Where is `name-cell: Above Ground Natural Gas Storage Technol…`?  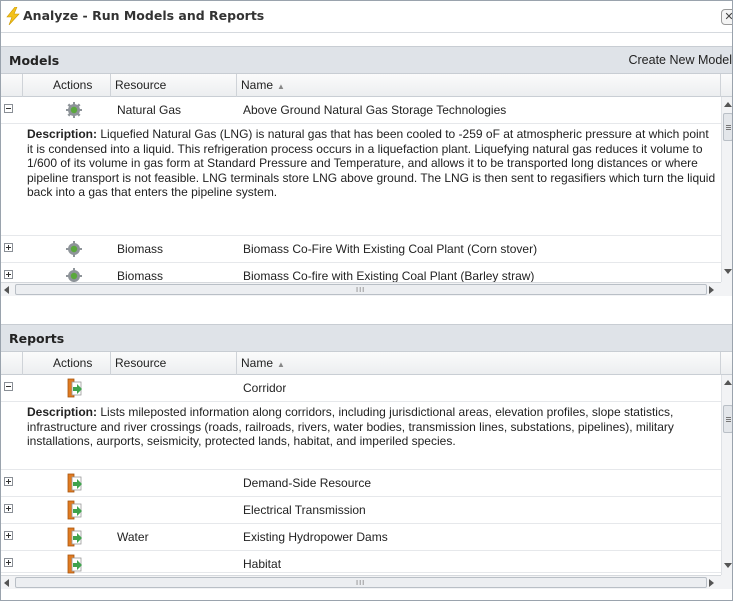
name-cell: Above Ground Natural Gas Storage Technol… is located at coordinates (375, 110).